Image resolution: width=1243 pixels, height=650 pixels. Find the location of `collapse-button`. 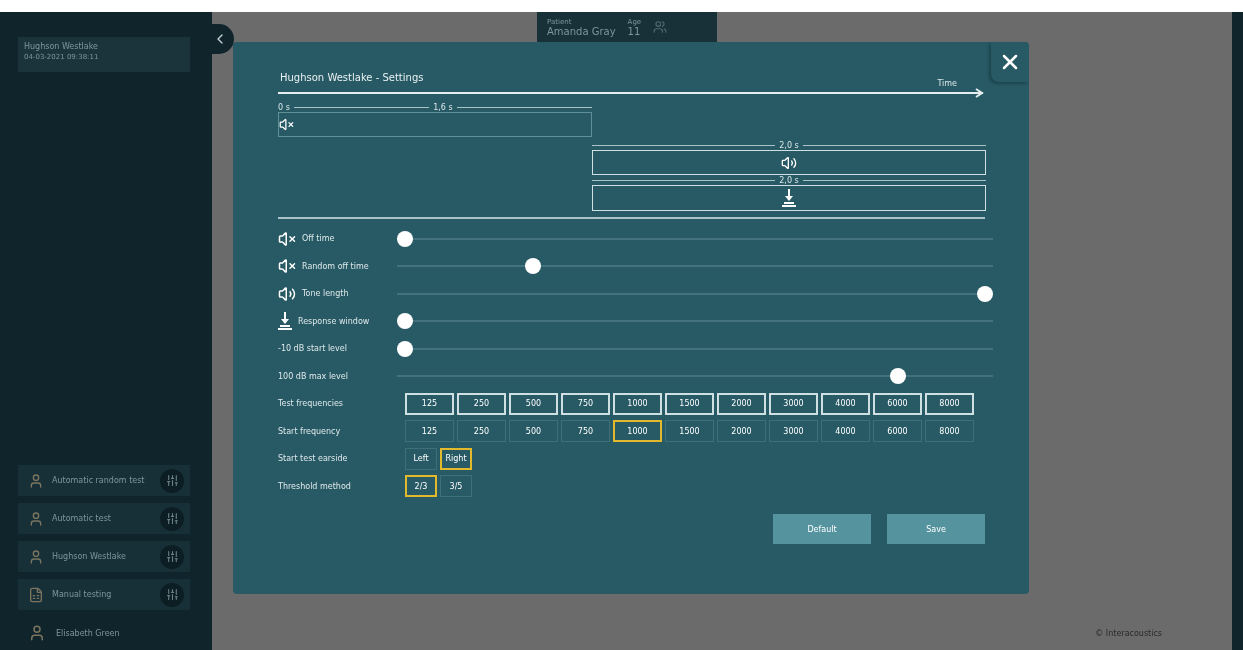

collapse-button is located at coordinates (223, 39).